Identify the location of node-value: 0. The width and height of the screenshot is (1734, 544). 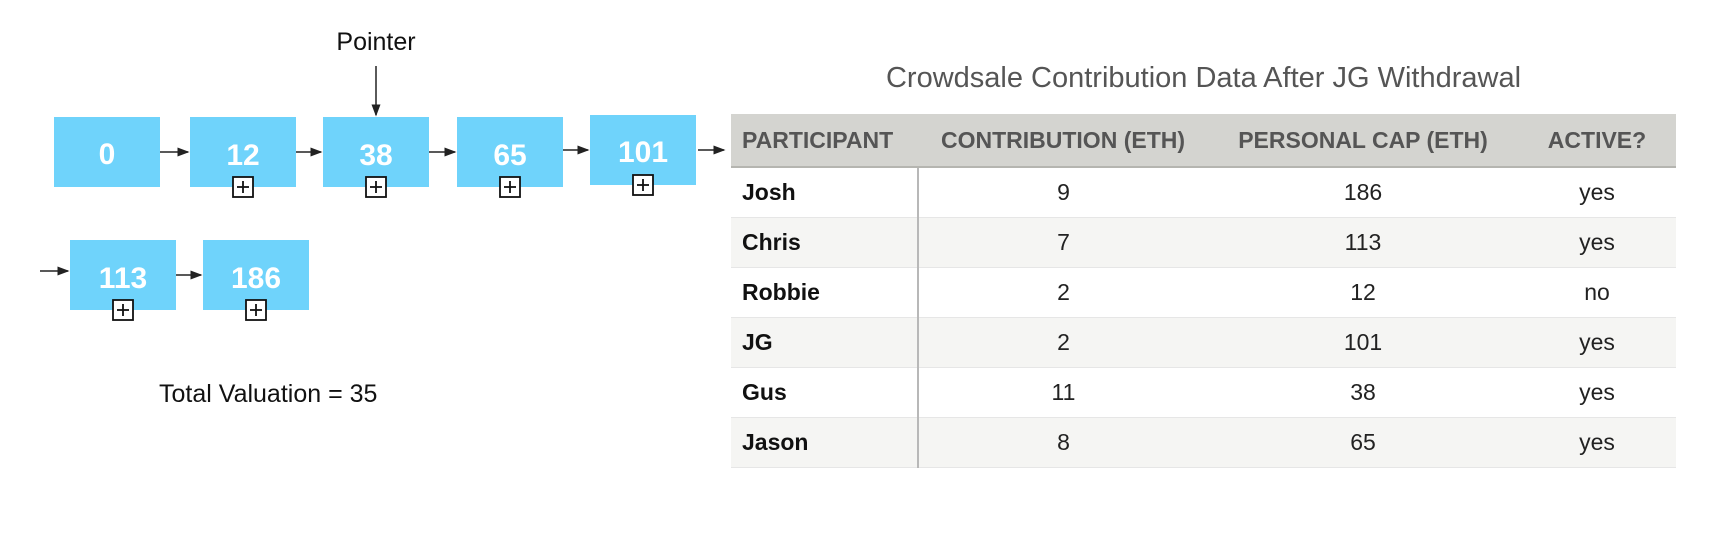
(107, 154).